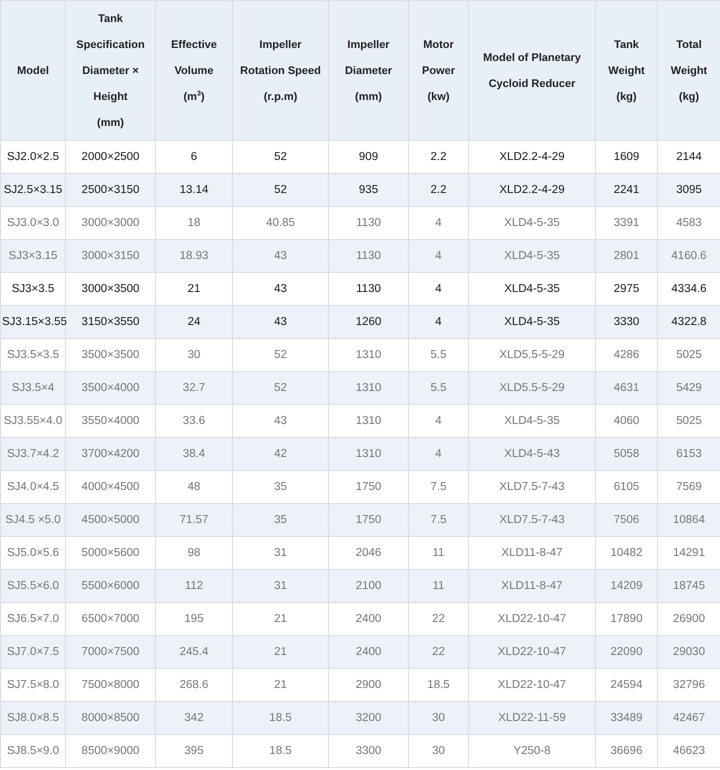 Image resolution: width=720 pixels, height=770 pixels. Describe the element at coordinates (280, 520) in the screenshot. I see `table-cell: 35` at that location.